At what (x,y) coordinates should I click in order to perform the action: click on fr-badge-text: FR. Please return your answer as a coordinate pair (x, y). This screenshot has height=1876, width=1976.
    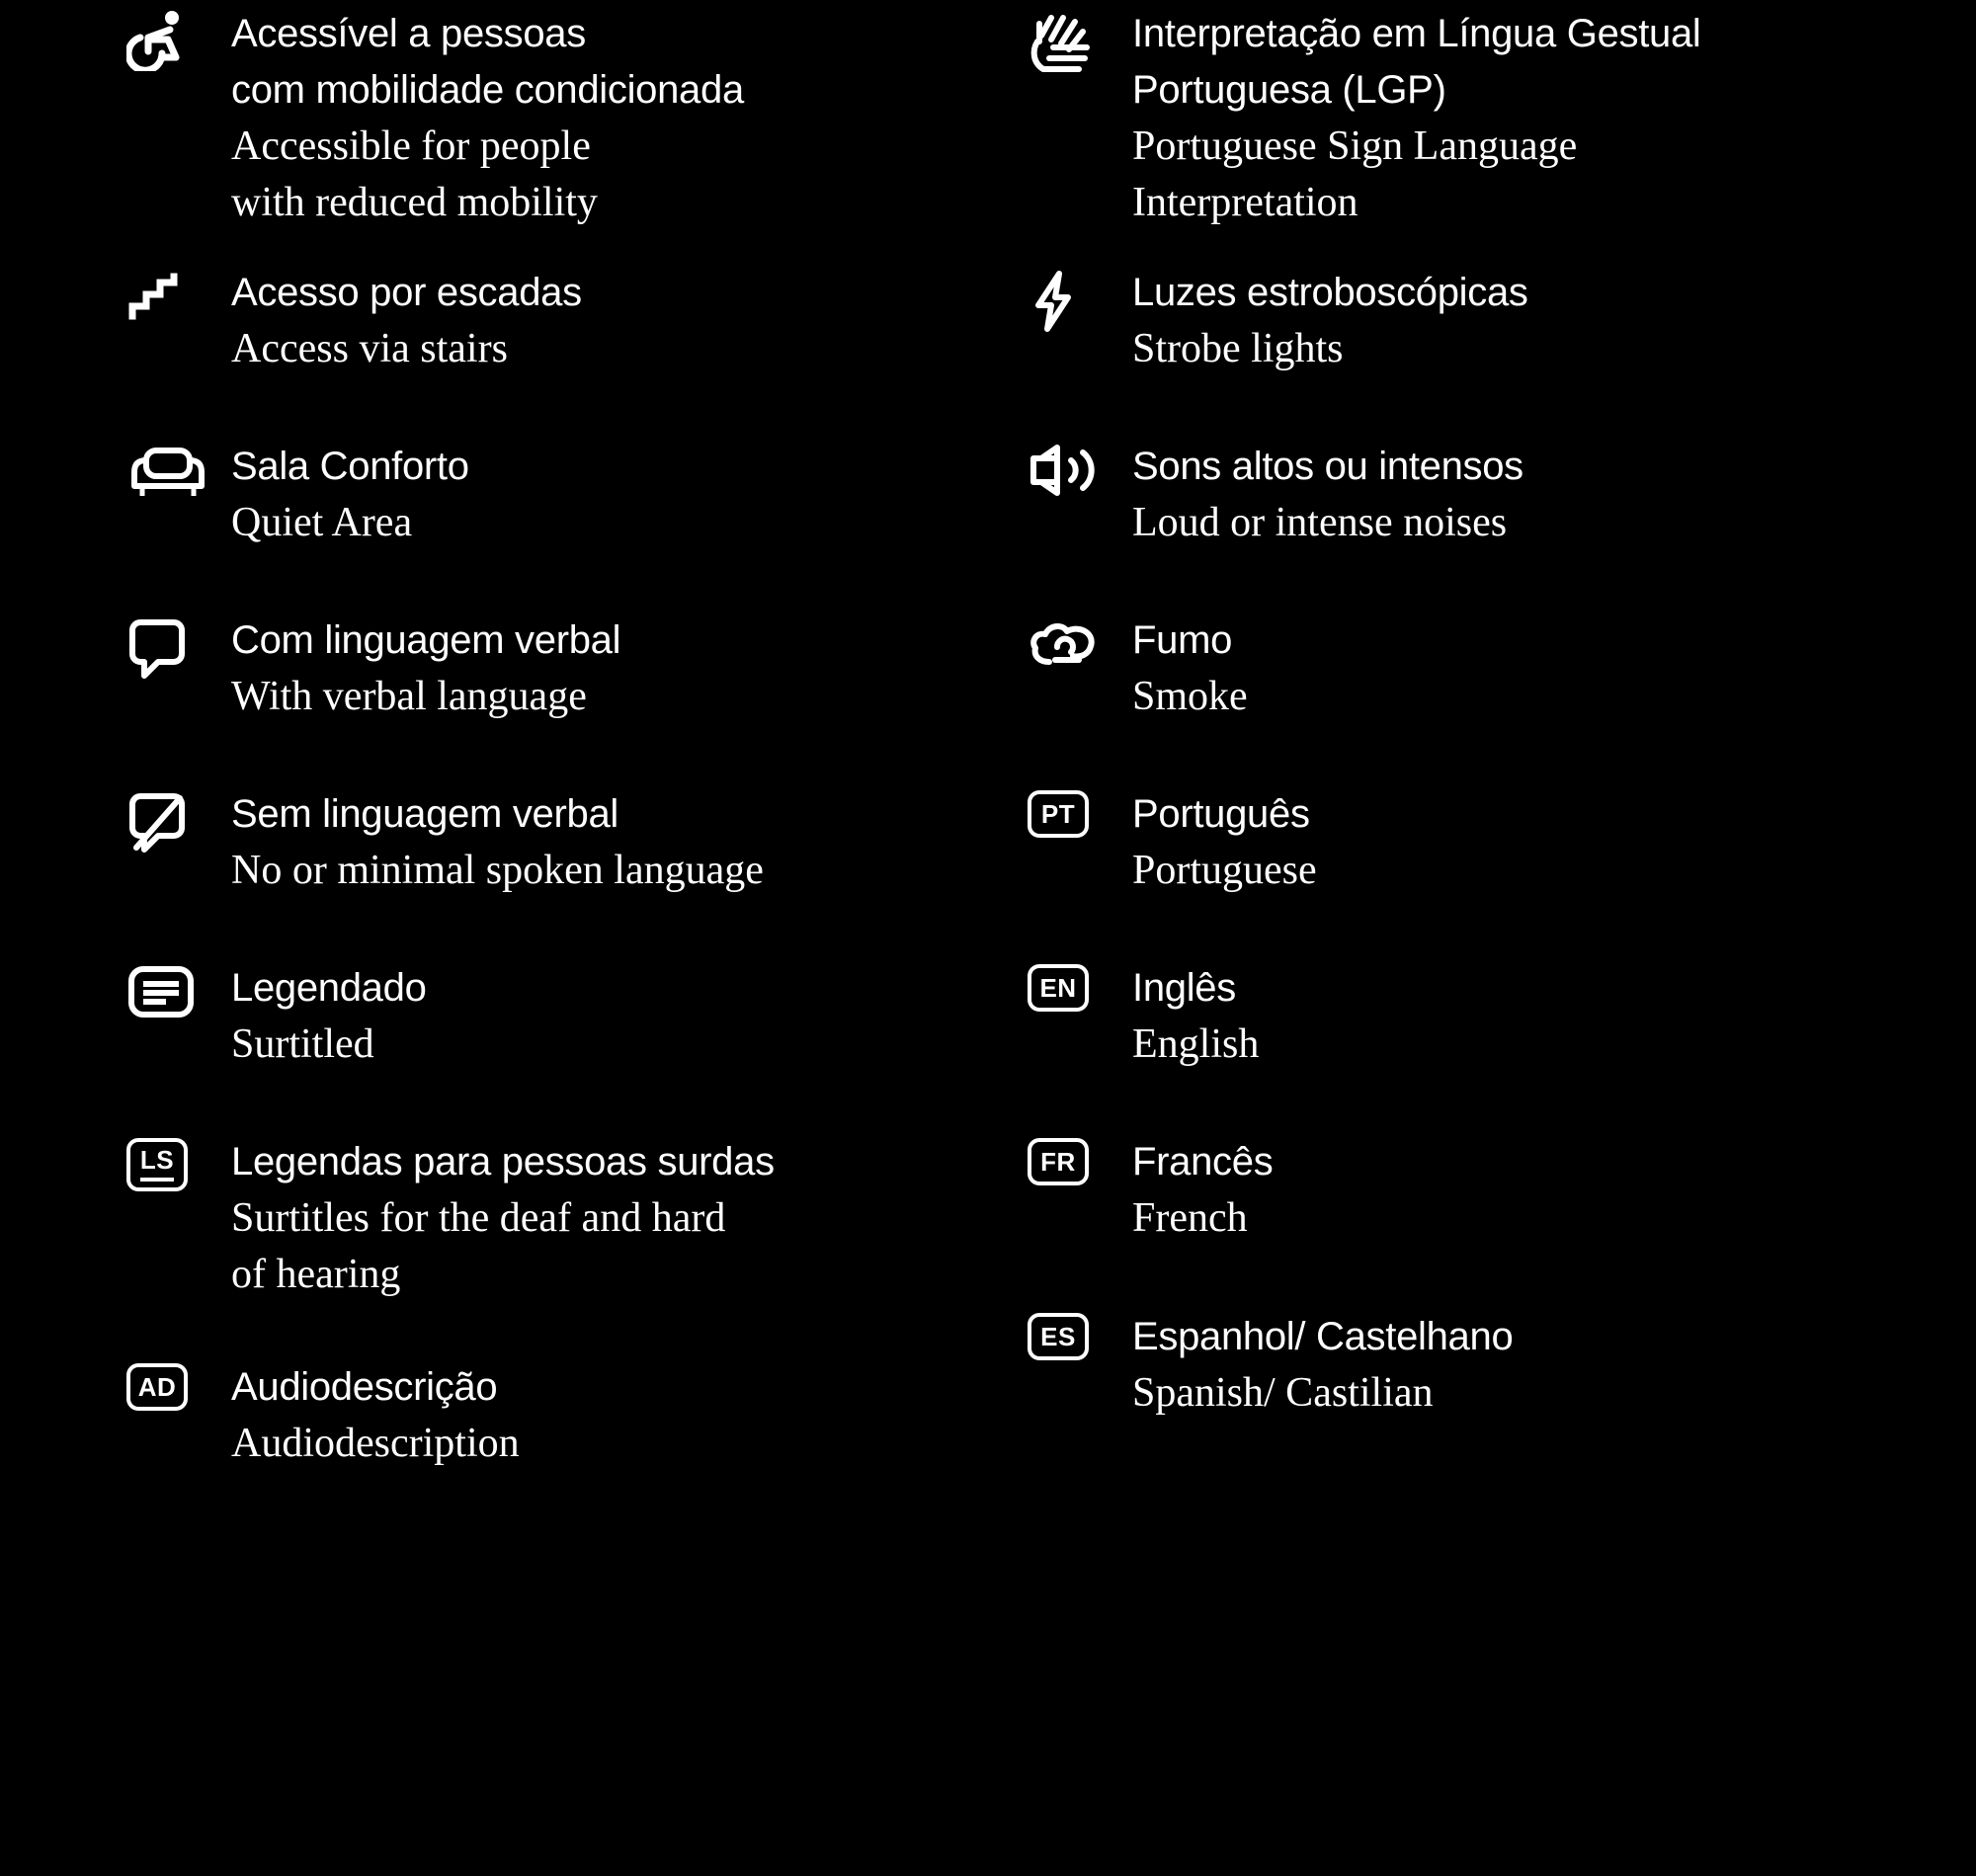
    Looking at the image, I should click on (1058, 1162).